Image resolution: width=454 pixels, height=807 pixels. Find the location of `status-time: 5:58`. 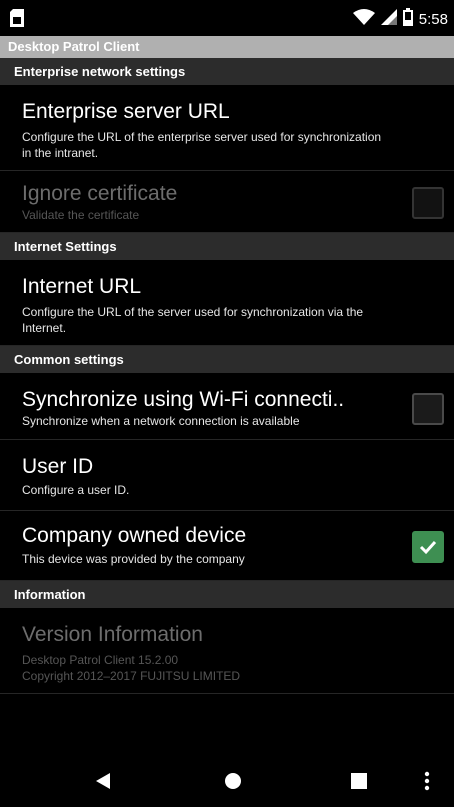

status-time: 5:58 is located at coordinates (433, 19).